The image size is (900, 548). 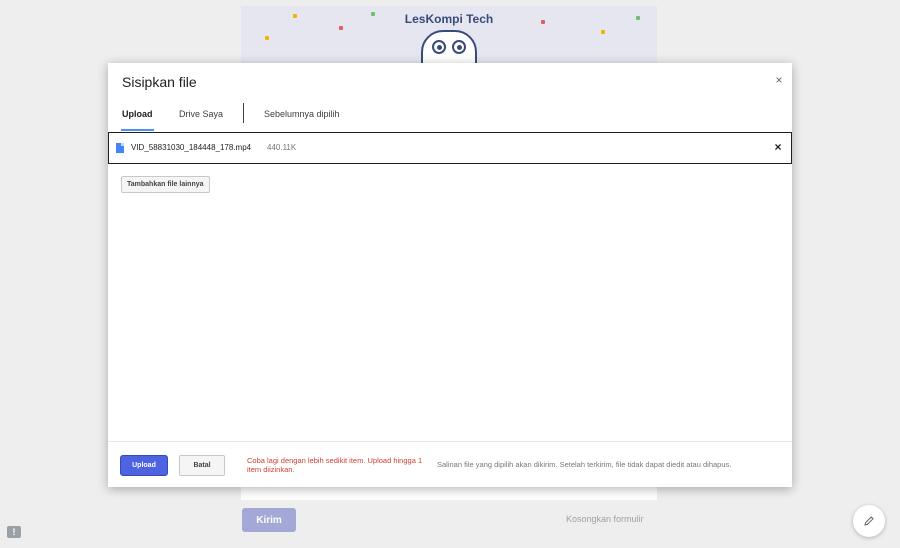 What do you see at coordinates (269, 520) in the screenshot?
I see `submit-button: Kirim` at bounding box center [269, 520].